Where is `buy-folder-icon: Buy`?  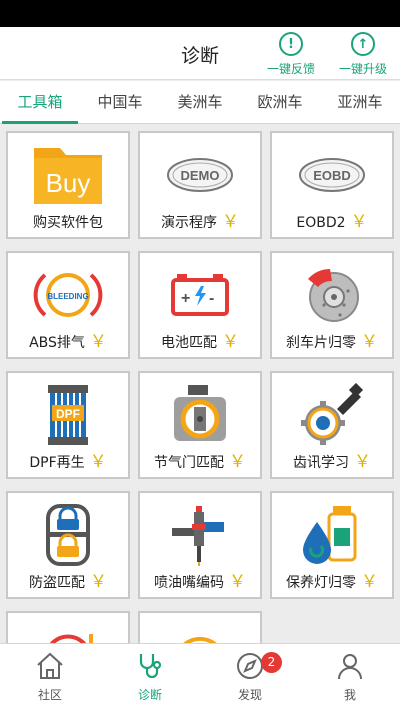
buy-folder-icon: Buy is located at coordinates (68, 175).